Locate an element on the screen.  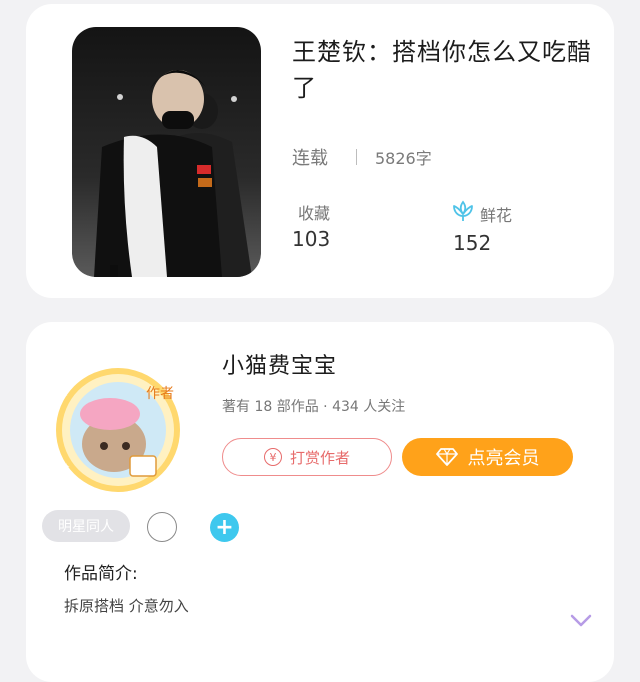
vip-membership-button: 点亮会员 is located at coordinates (487, 457).